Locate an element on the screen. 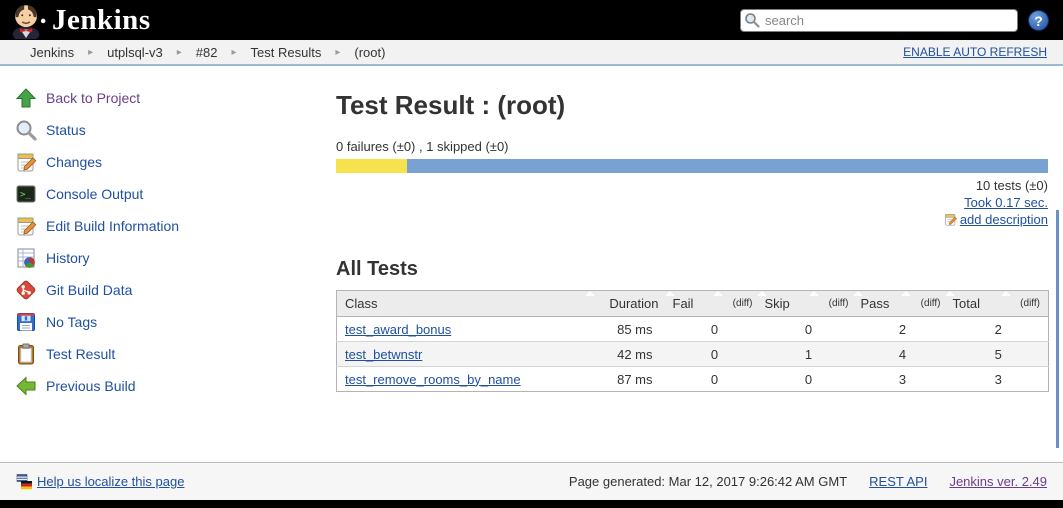  test-class-link-test_betwnstr: test_betwnstr is located at coordinates (383, 354).